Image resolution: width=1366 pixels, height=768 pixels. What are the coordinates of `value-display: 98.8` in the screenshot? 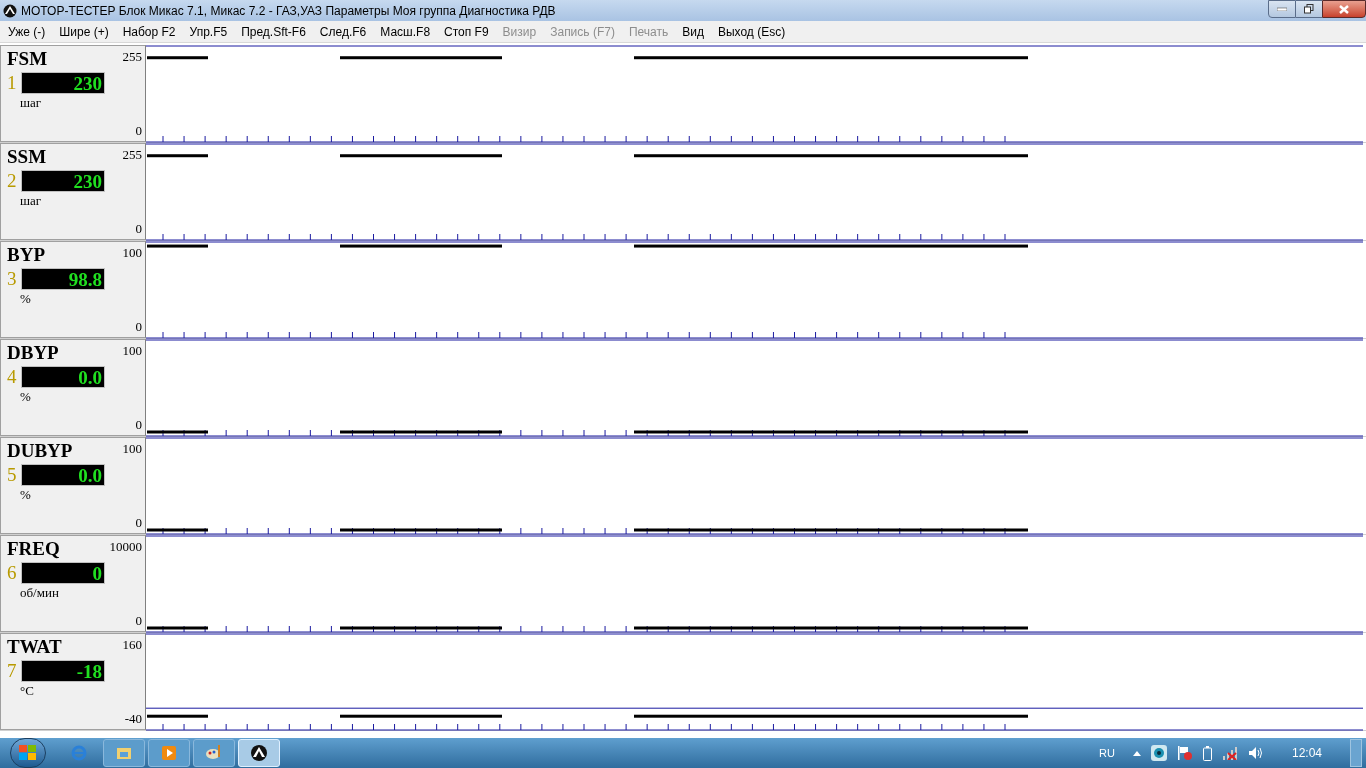 It's located at (63, 279).